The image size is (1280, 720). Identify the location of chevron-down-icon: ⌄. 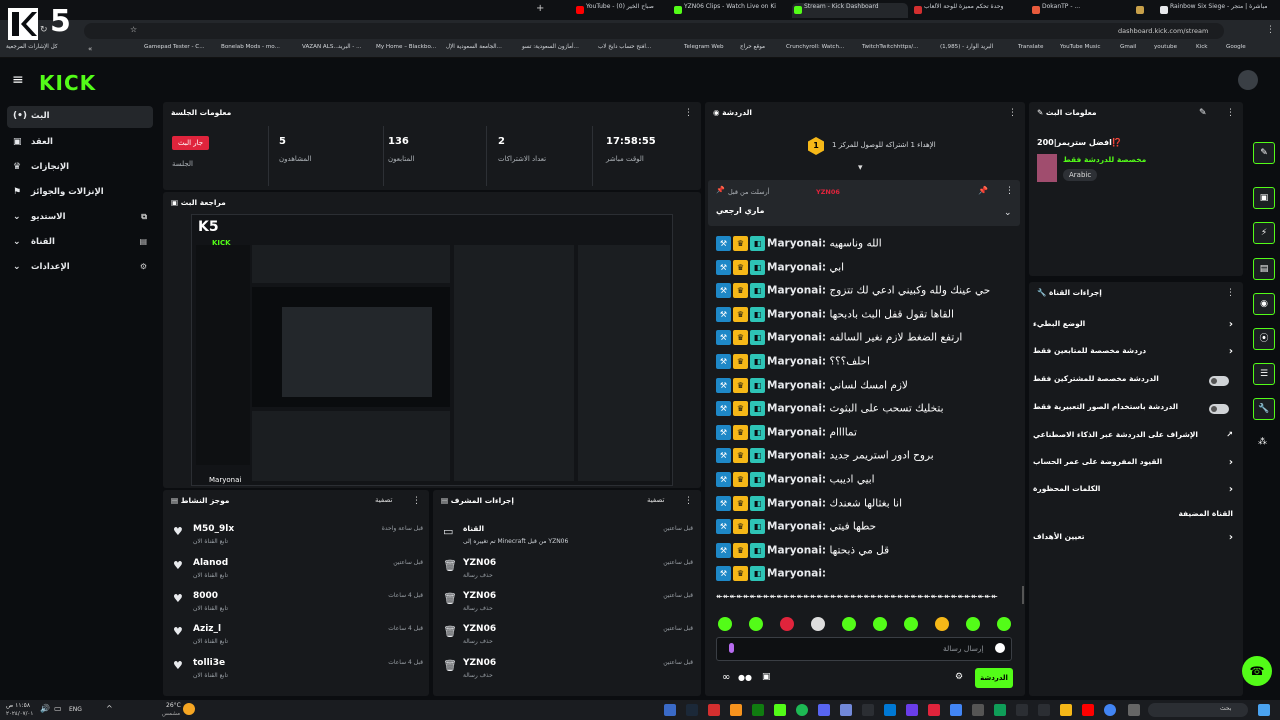
(1008, 213).